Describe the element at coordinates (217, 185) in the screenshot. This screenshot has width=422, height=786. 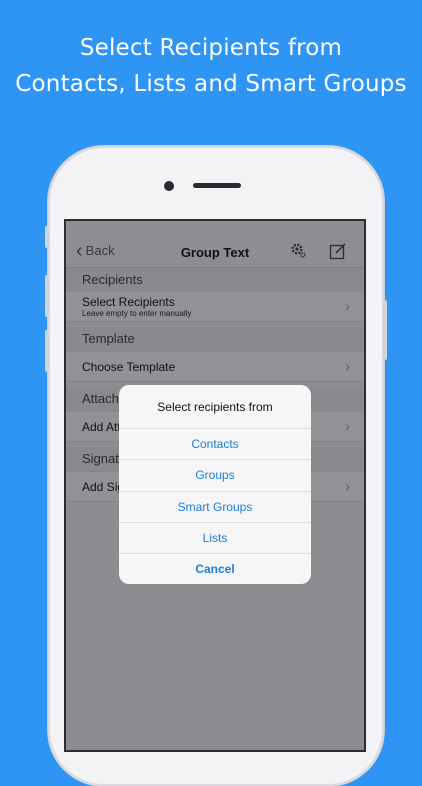
I see `earpiece-speaker` at that location.